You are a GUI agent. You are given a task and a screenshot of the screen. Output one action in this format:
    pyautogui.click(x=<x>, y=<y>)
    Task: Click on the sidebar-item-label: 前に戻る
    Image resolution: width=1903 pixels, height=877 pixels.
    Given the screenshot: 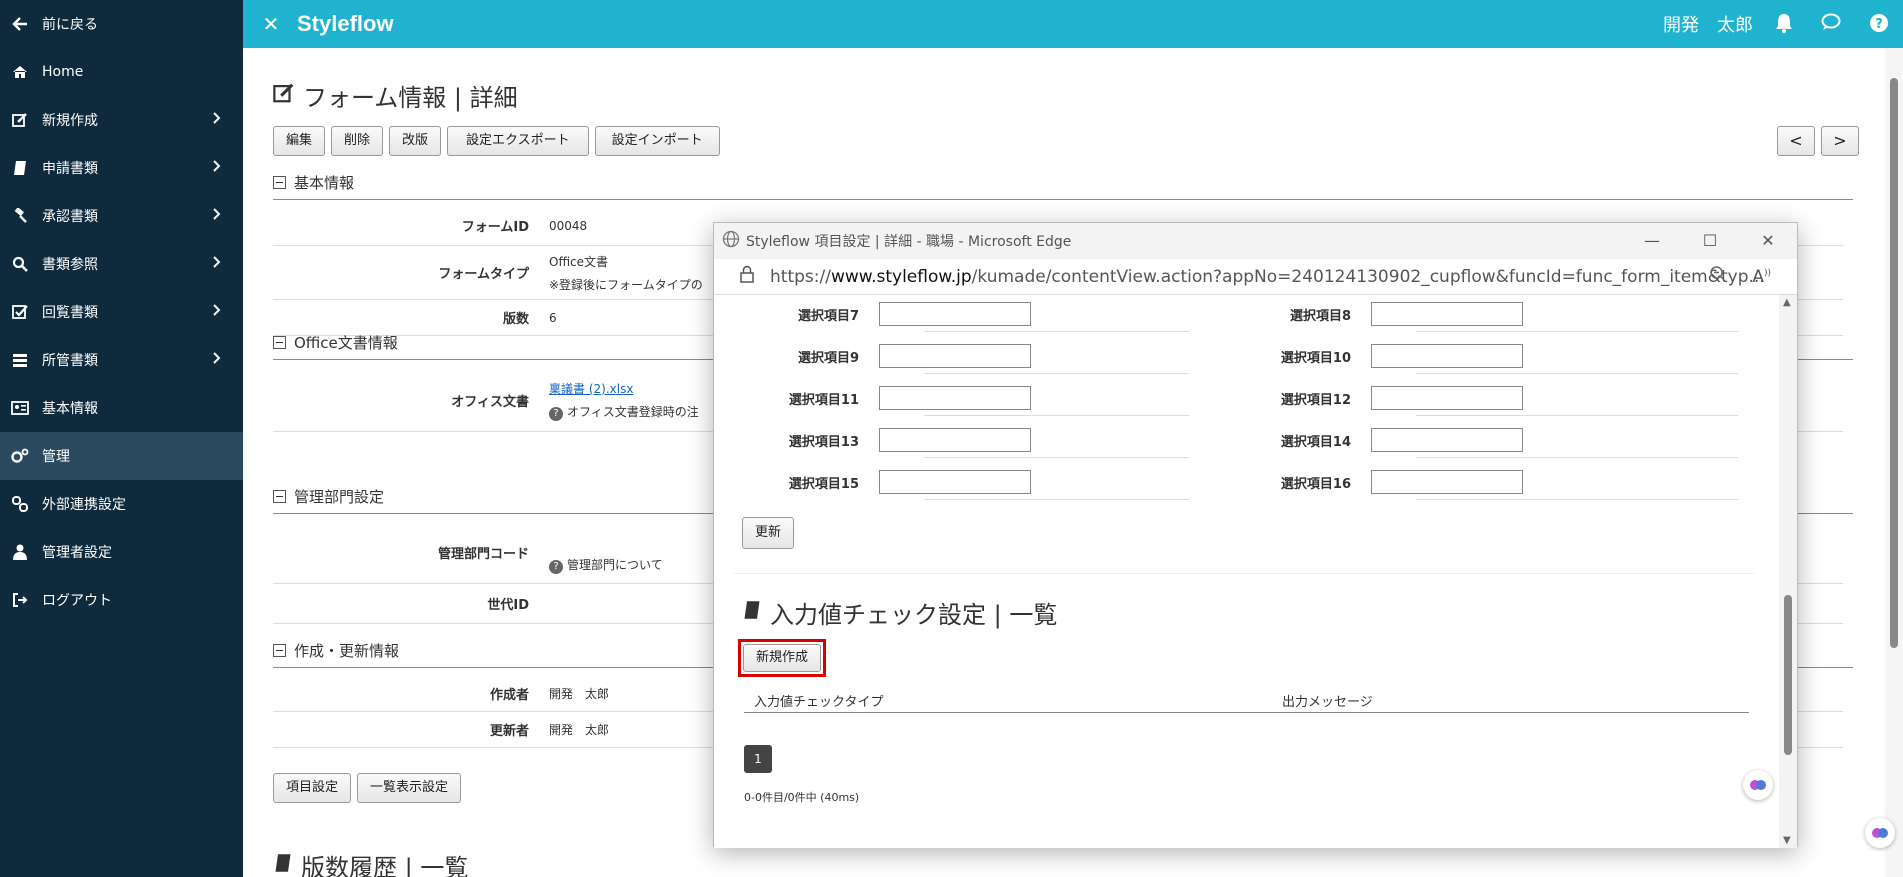 What is the action you would take?
    pyautogui.click(x=70, y=25)
    